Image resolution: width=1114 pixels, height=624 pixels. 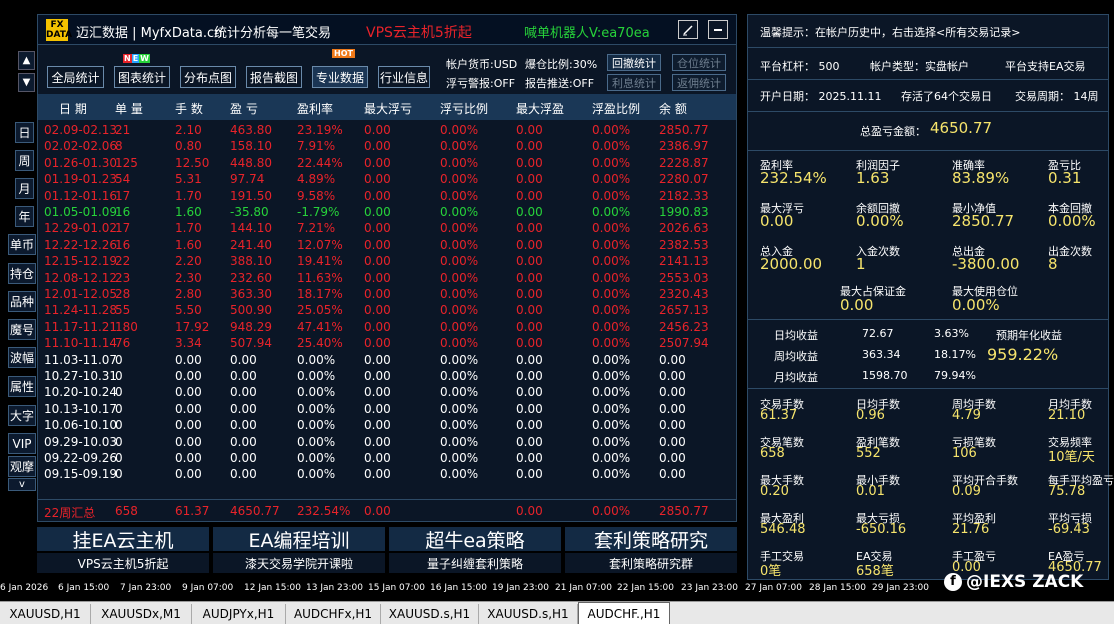 What do you see at coordinates (24, 160) in the screenshot?
I see `nav-item-1: 周` at bounding box center [24, 160].